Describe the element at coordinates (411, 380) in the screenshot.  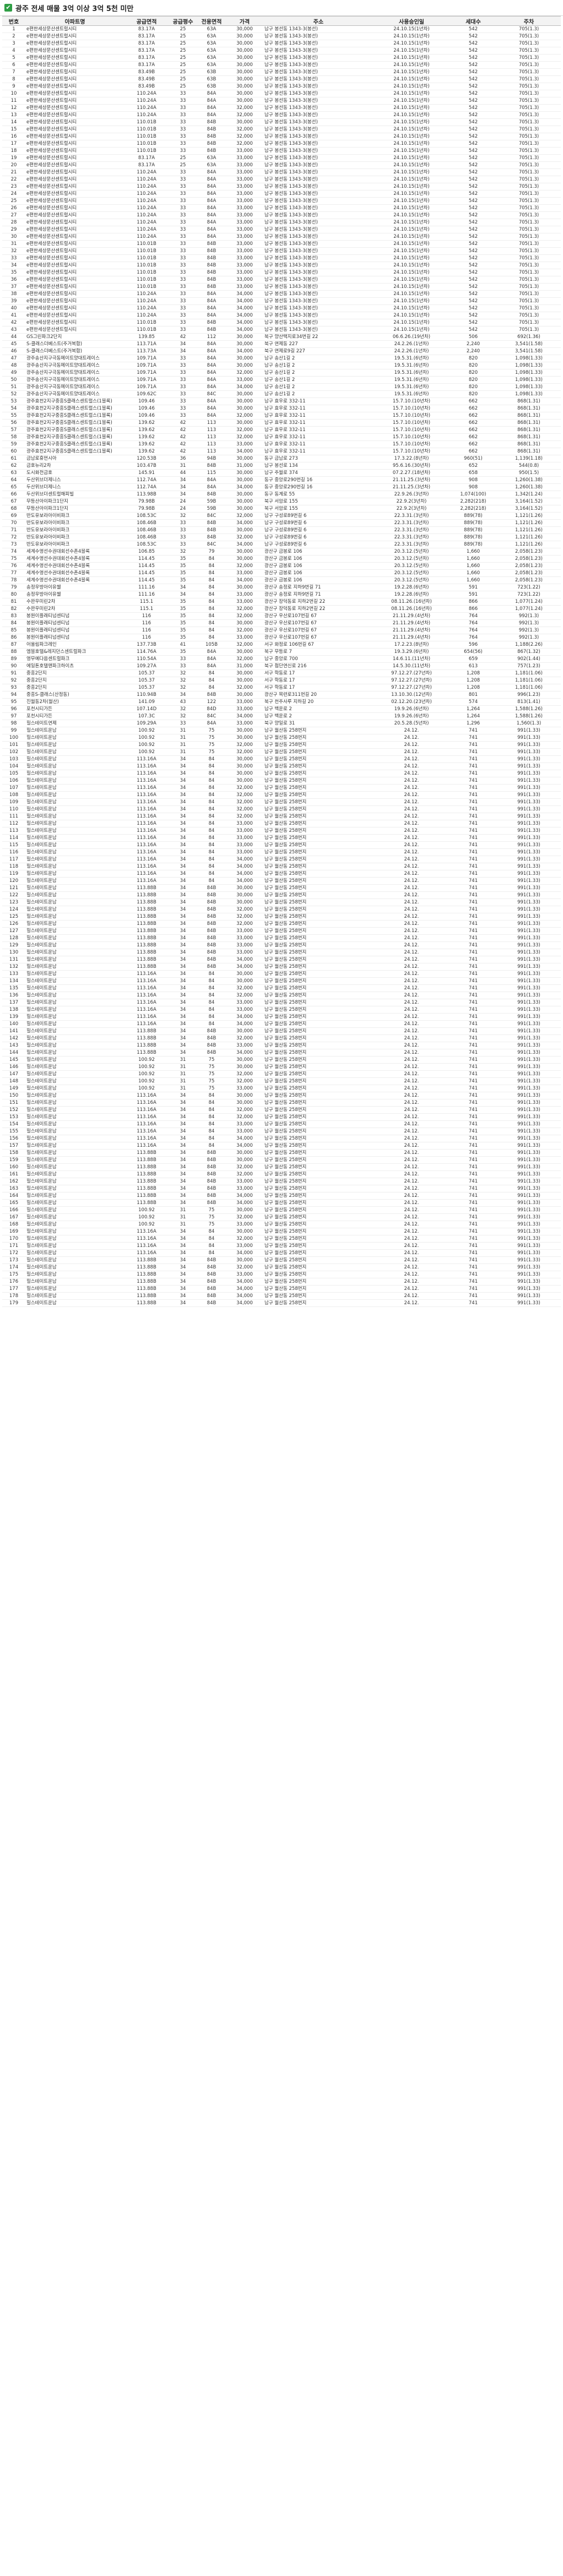
I see `cell-approval-date: 19.5.31.(6년차)` at that location.